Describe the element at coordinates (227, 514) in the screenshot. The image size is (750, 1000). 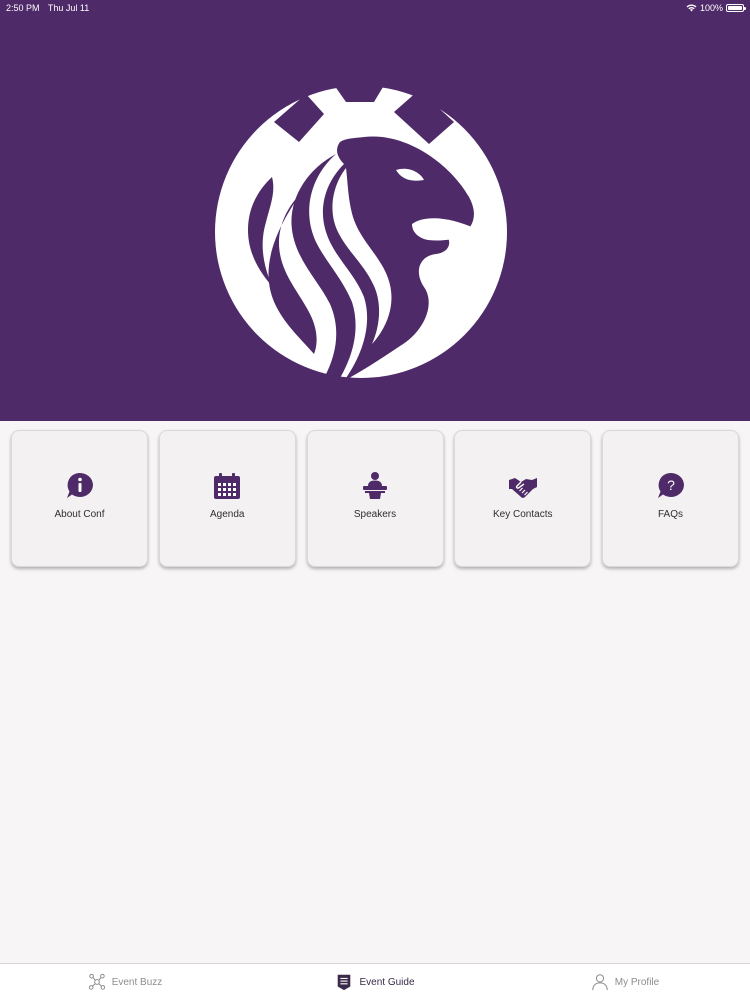
I see `tile-label: Agenda` at that location.